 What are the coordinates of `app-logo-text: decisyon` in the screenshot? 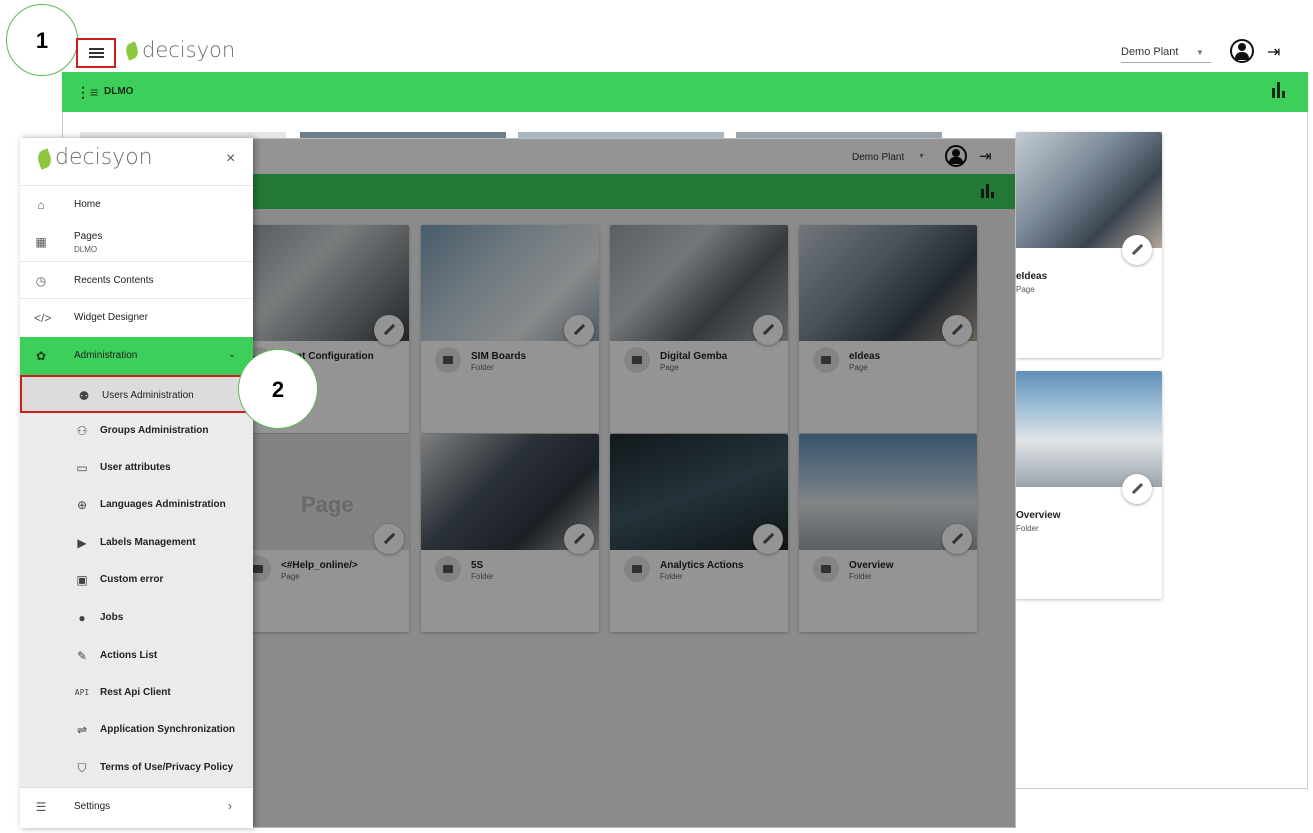 It's located at (189, 50).